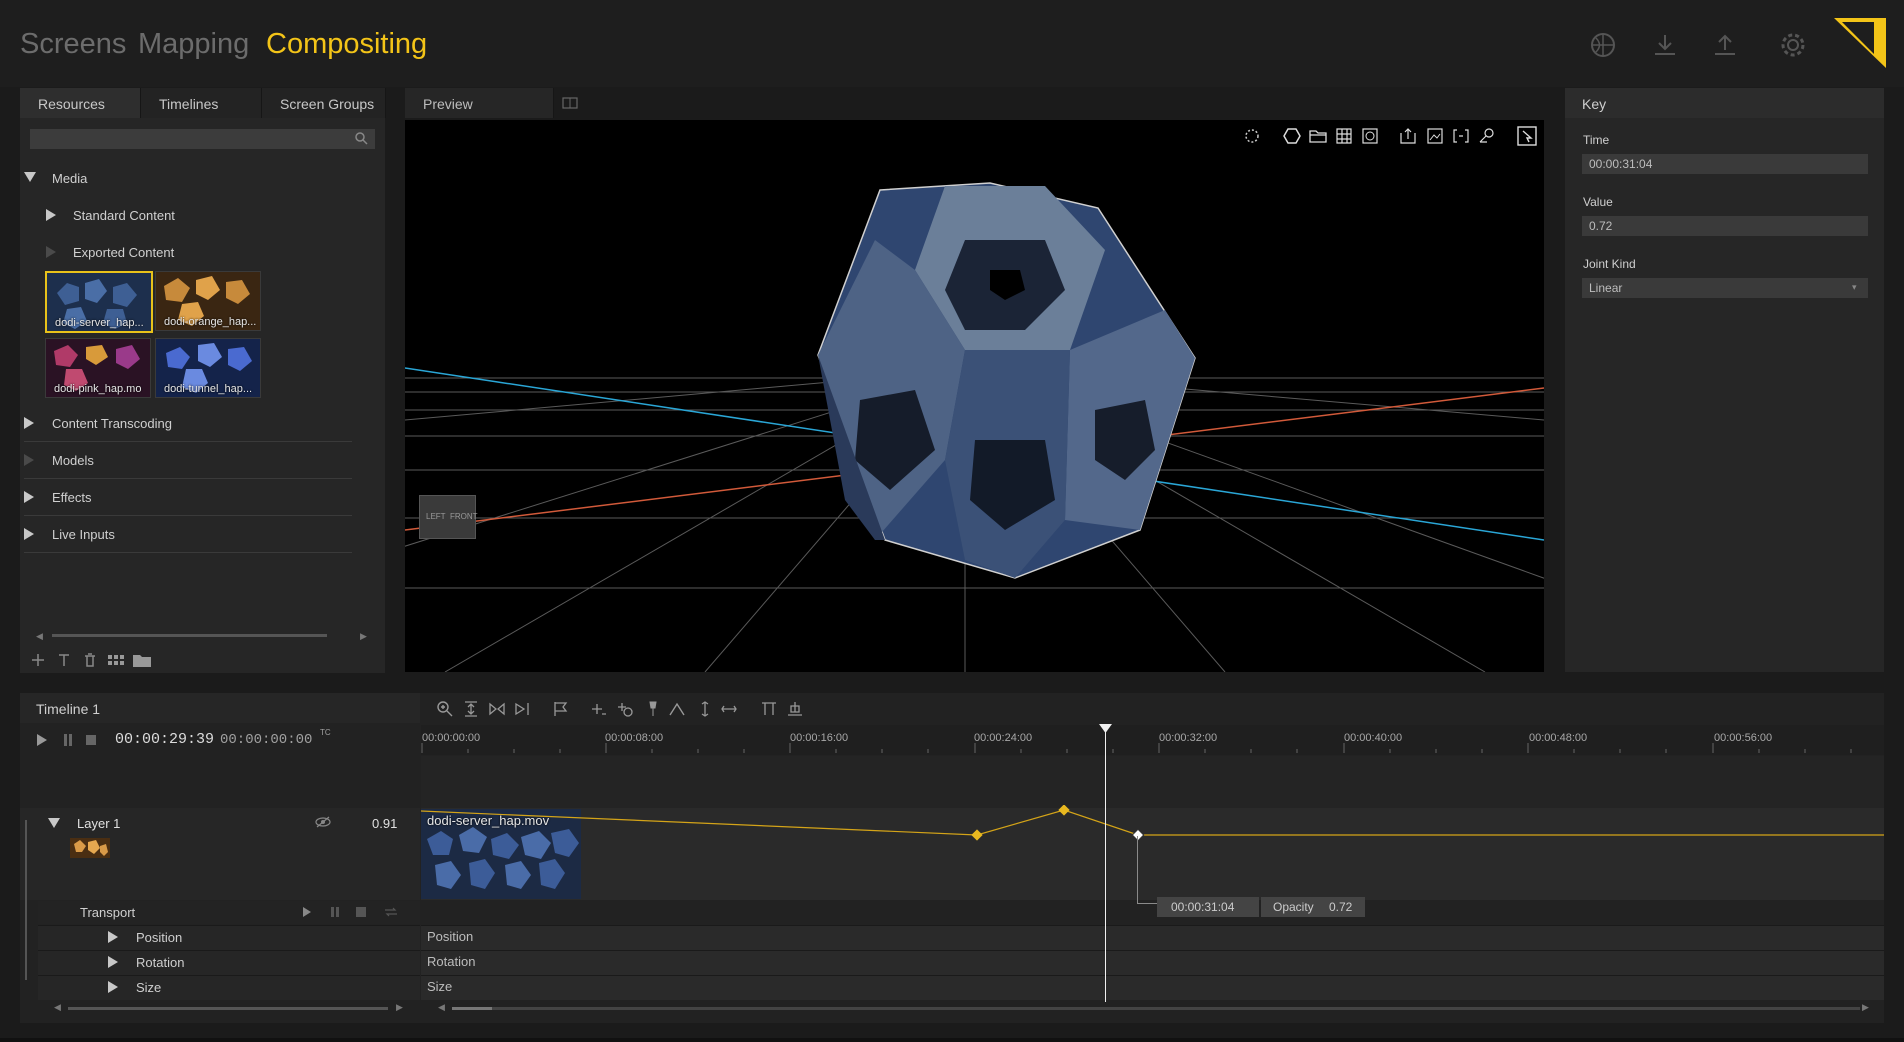 The image size is (1904, 1042). Describe the element at coordinates (346, 44) in the screenshot. I see `nav-tab-compositing: Compositing` at that location.